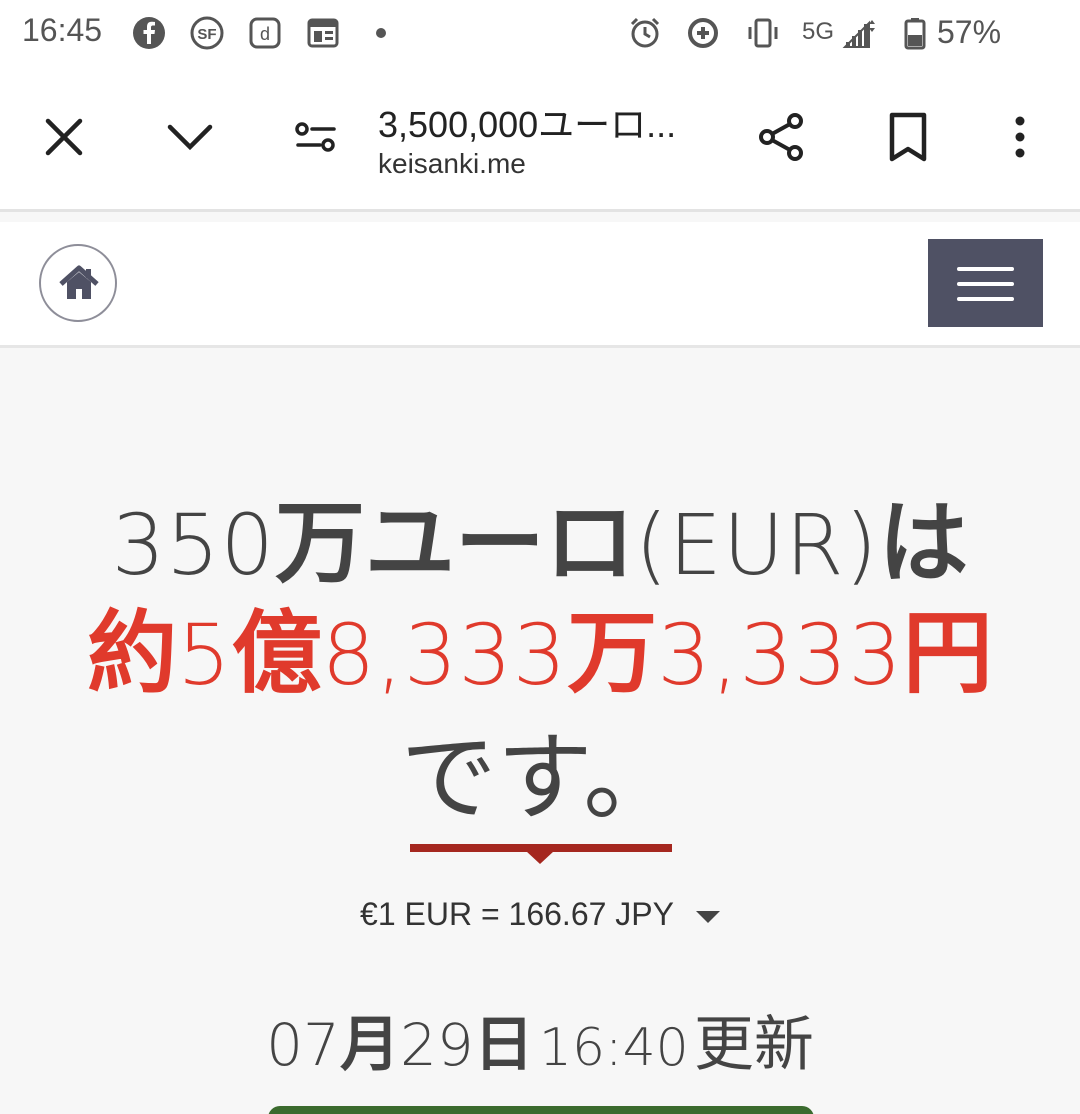 Image resolution: width=1080 pixels, height=1114 pixels. I want to click on close-icon, so click(64, 137).